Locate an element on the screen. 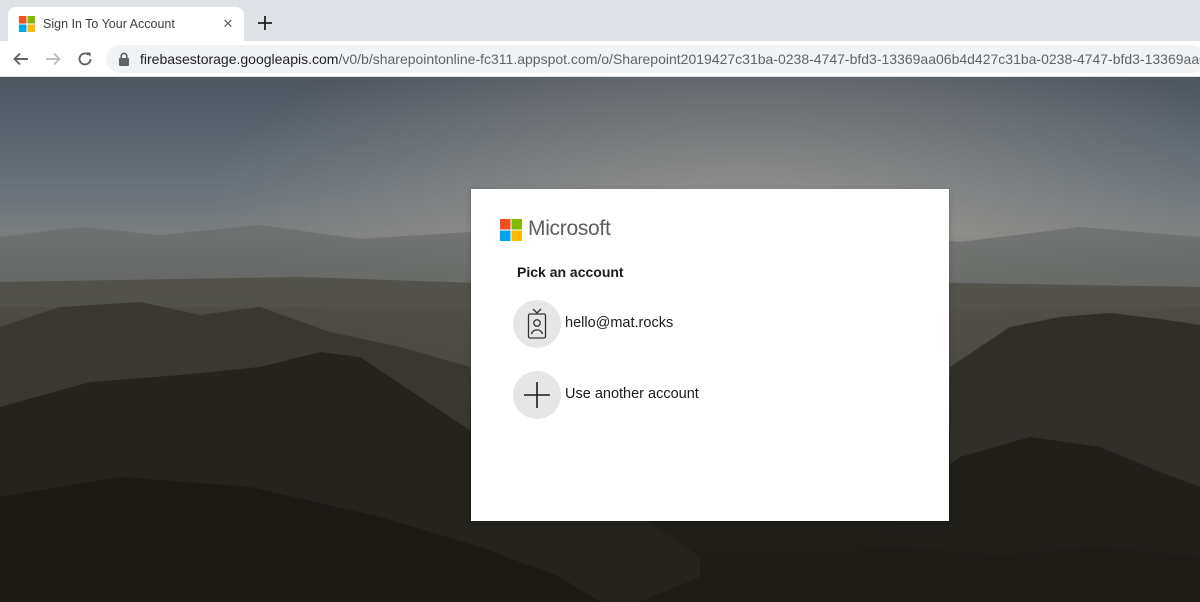 Image resolution: width=1200 pixels, height=602 pixels. microsoft-logo-icon is located at coordinates (511, 230).